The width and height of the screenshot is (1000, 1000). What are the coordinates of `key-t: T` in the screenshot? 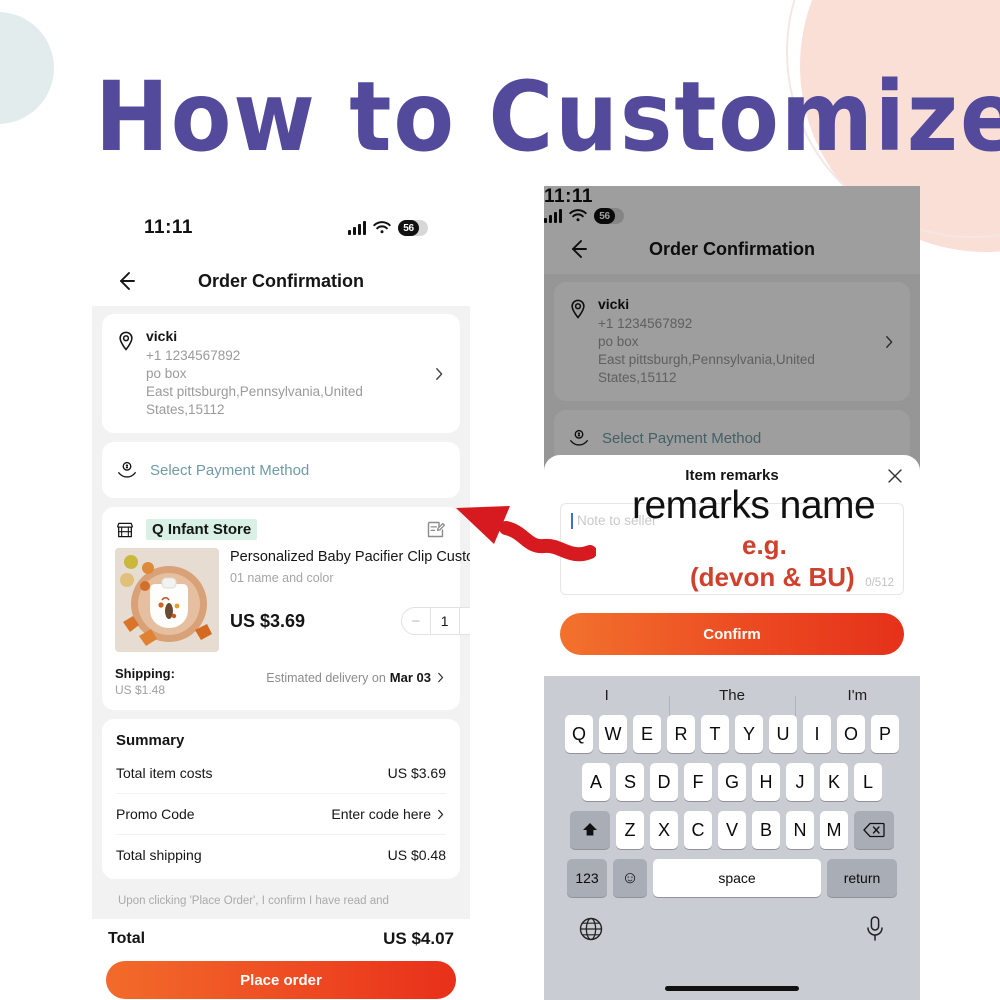 It's located at (715, 734).